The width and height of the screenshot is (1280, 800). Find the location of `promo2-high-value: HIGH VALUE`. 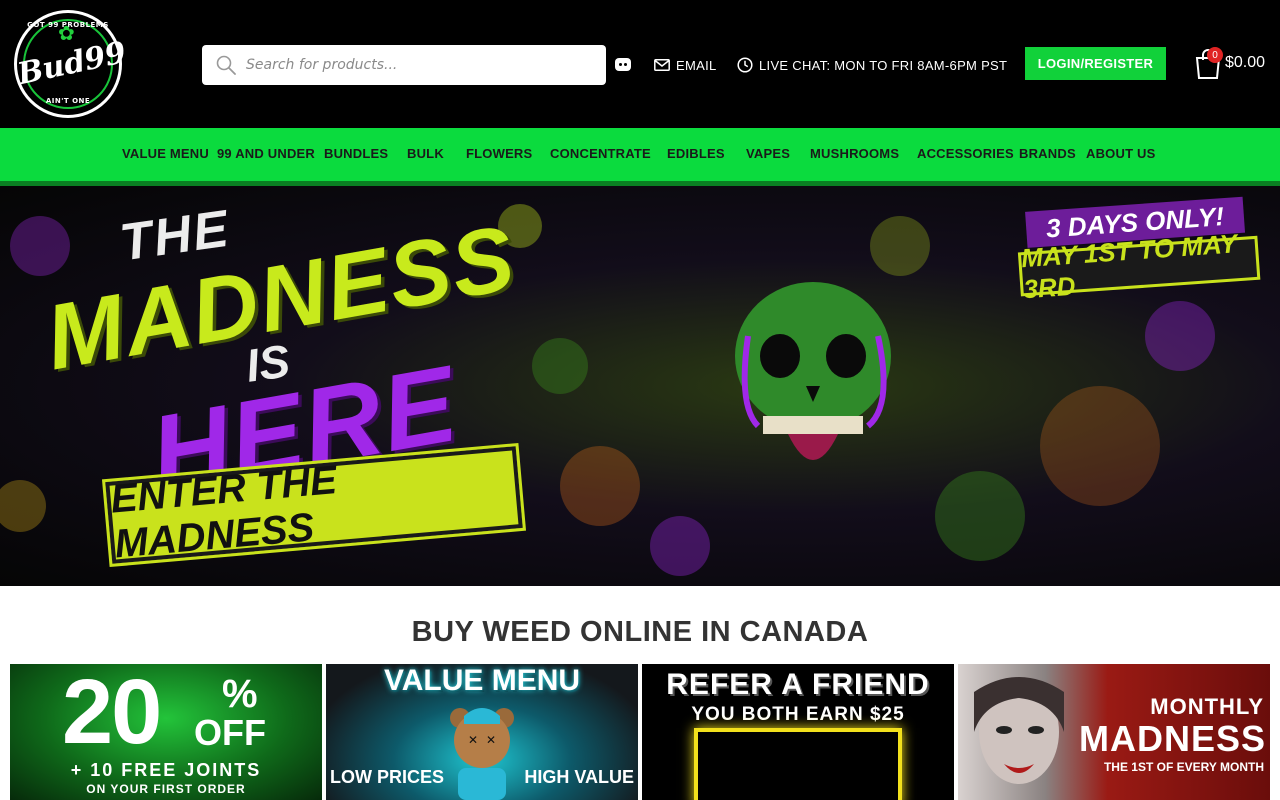

promo2-high-value: HIGH VALUE is located at coordinates (579, 777).